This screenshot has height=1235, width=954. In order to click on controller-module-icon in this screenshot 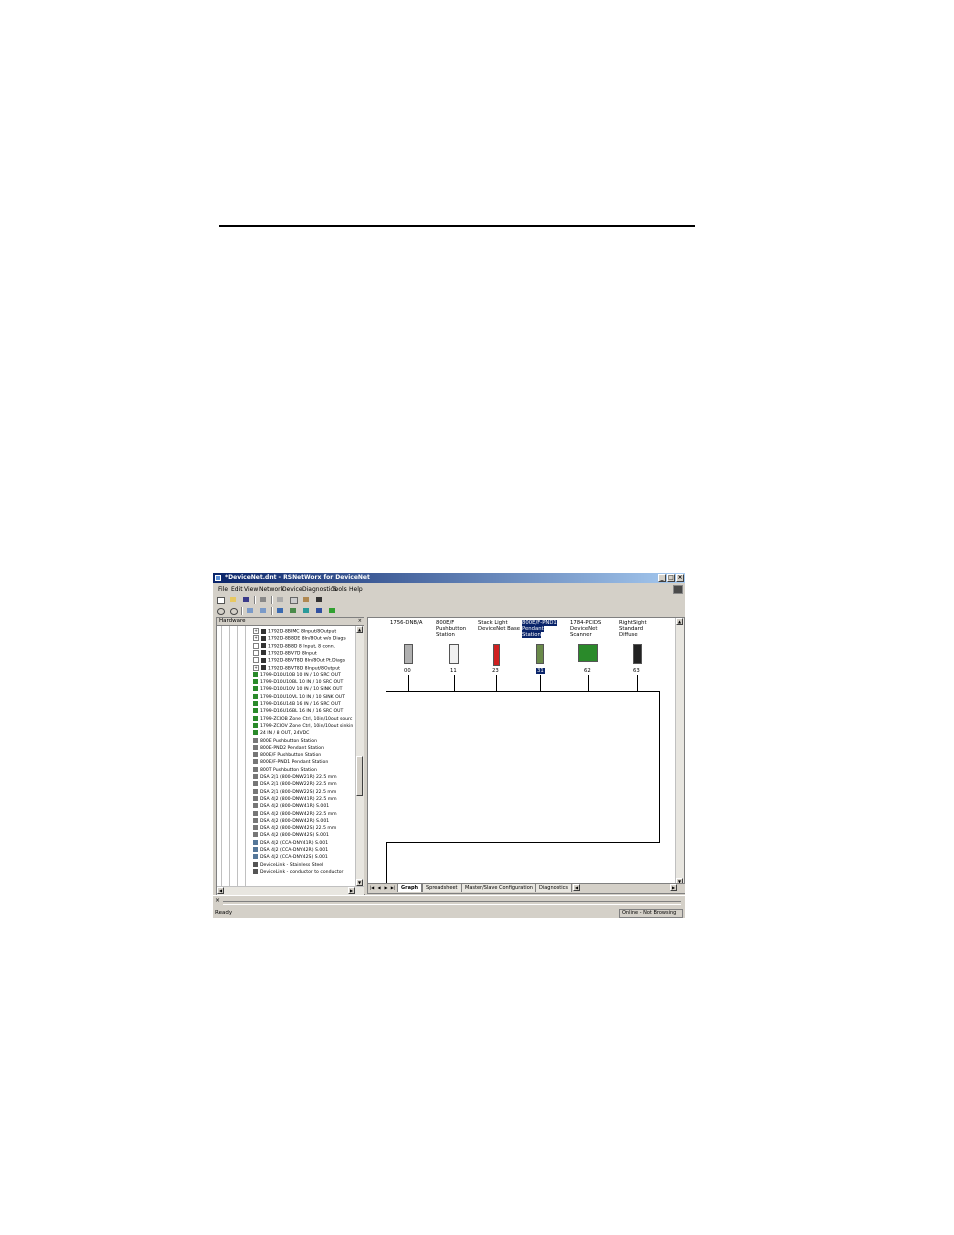, I will do `click(408, 654)`.